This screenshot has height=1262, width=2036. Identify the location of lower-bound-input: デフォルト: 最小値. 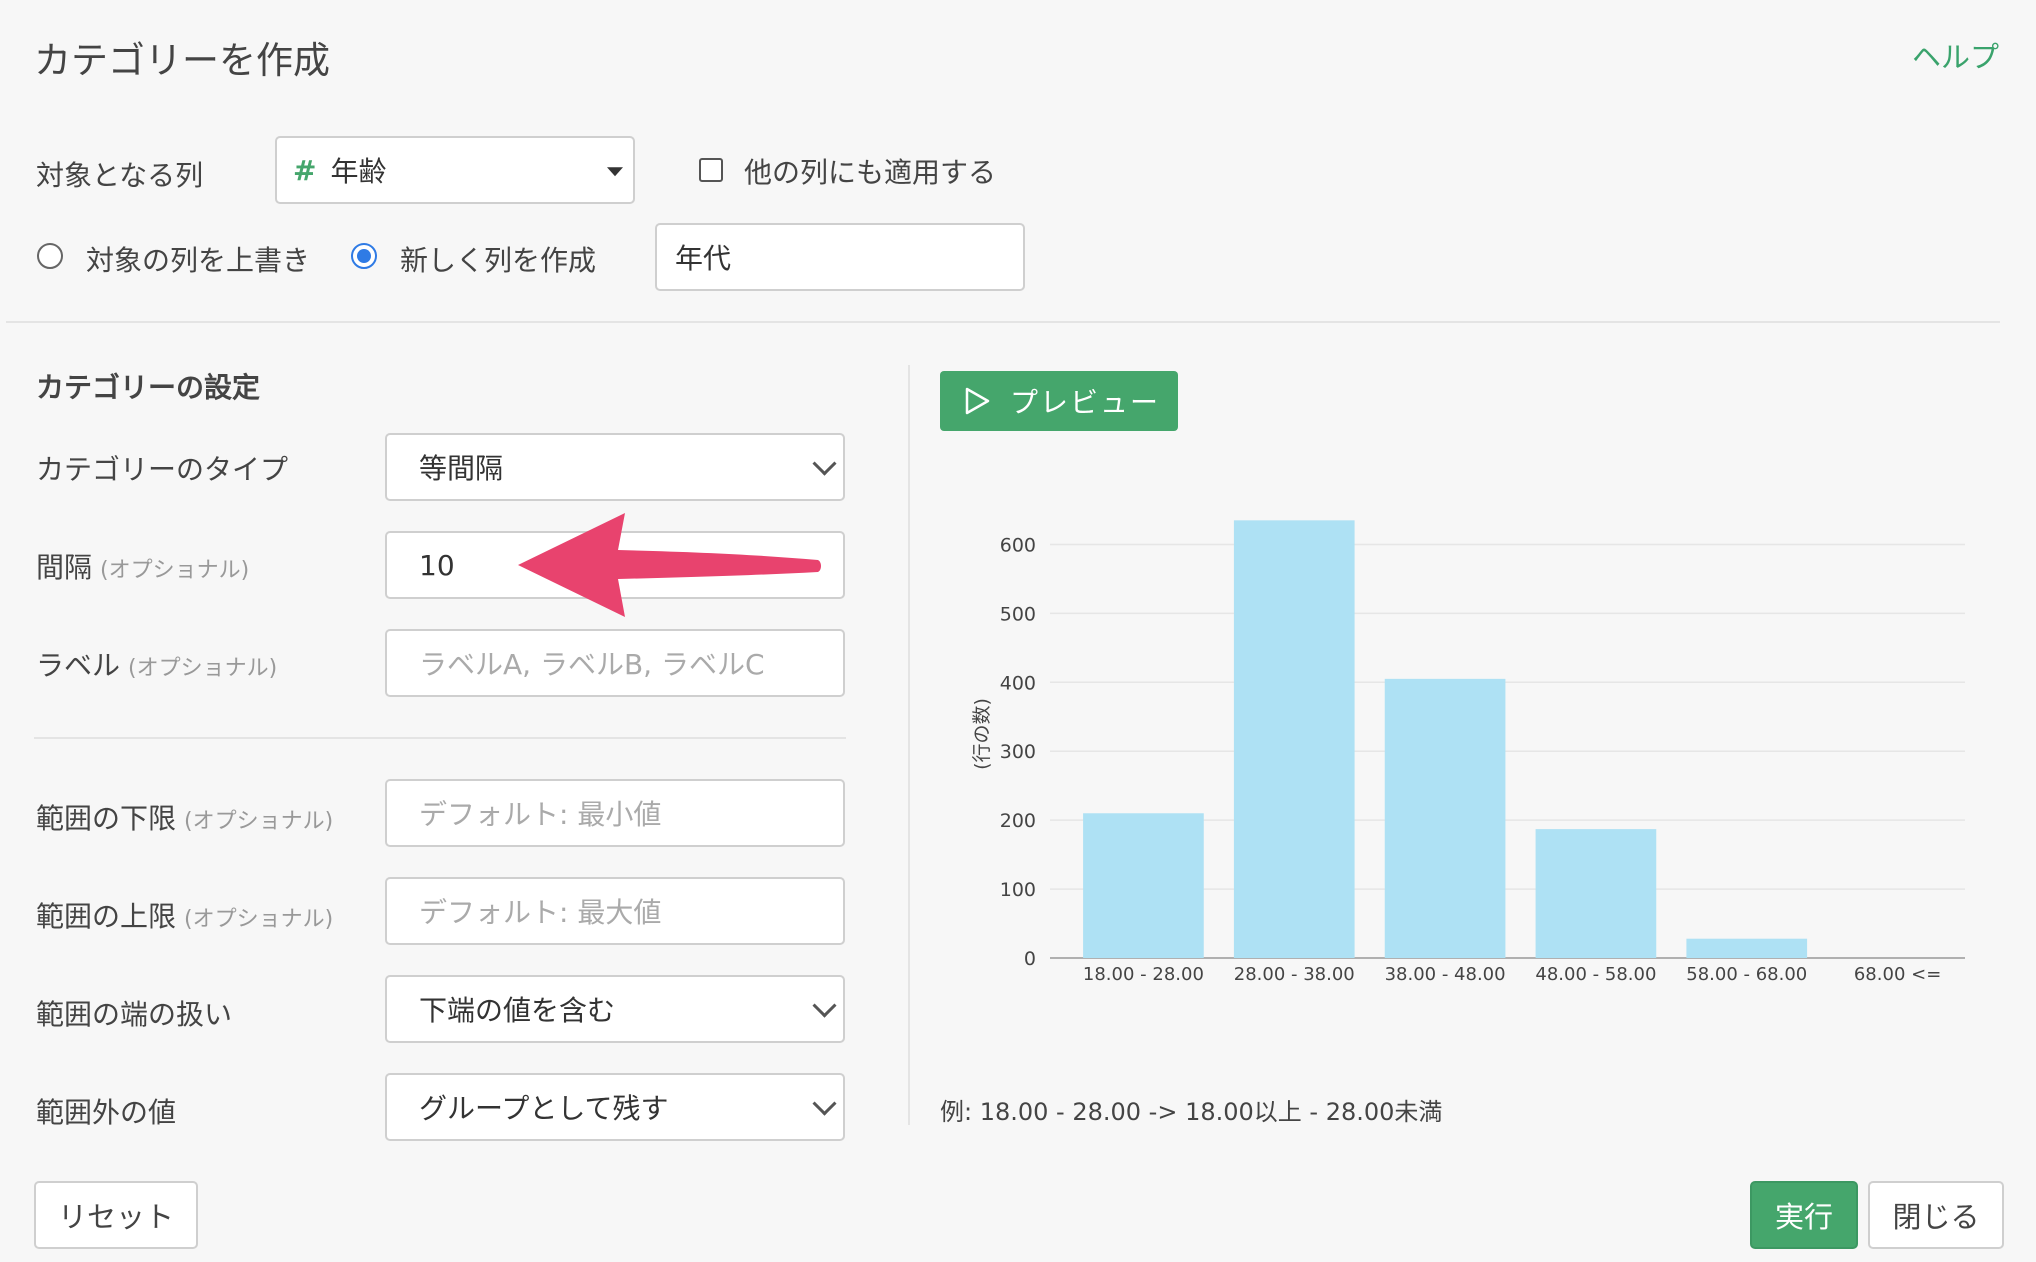
(615, 813).